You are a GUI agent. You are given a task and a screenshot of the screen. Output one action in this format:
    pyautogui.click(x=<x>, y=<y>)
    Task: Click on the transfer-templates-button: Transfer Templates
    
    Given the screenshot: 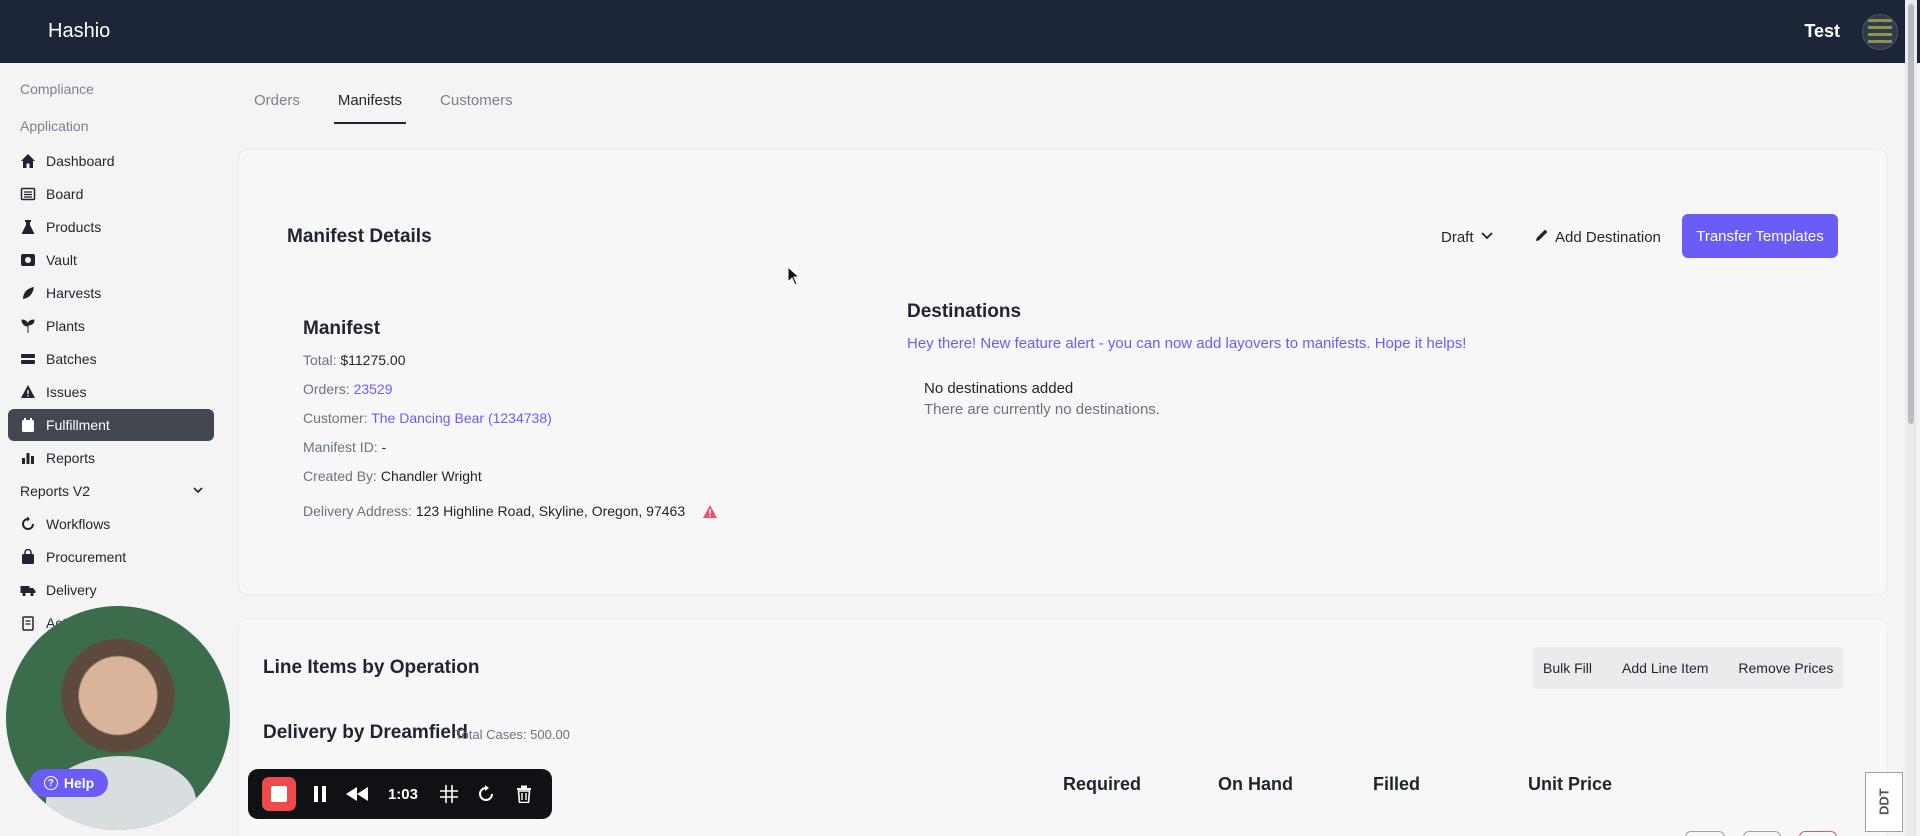 What is the action you would take?
    pyautogui.click(x=1760, y=236)
    